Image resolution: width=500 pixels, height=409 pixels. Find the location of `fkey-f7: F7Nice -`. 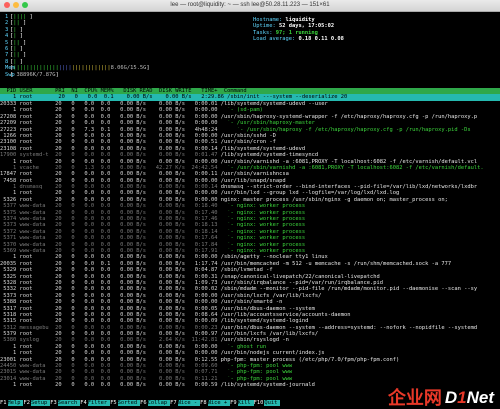

fkey-f7: F7Nice - is located at coordinates (185, 403).